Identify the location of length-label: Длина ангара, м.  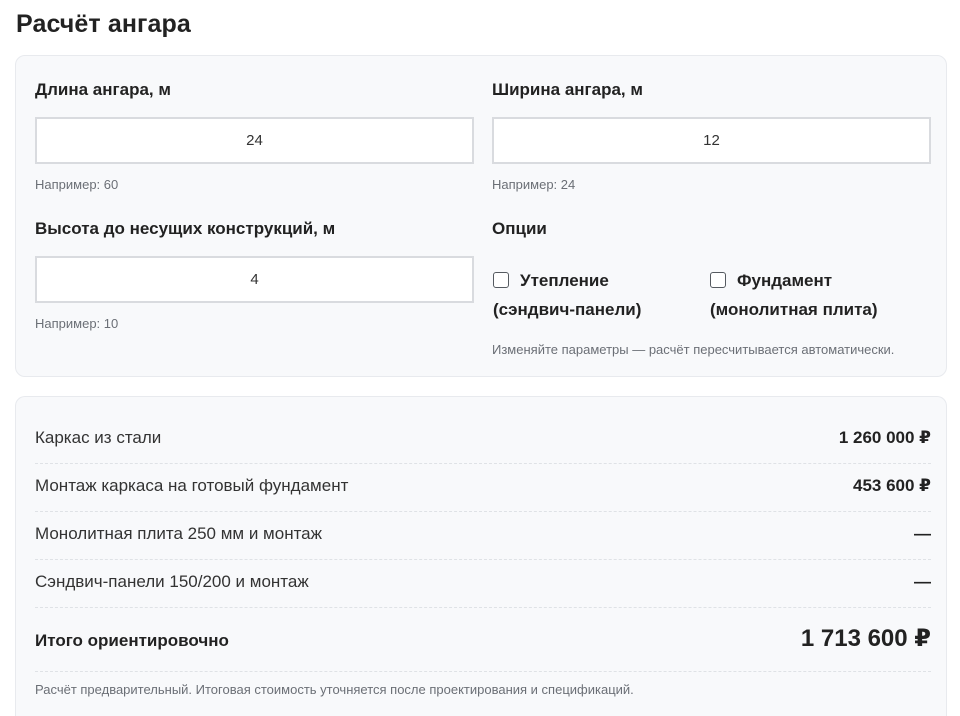
(103, 89).